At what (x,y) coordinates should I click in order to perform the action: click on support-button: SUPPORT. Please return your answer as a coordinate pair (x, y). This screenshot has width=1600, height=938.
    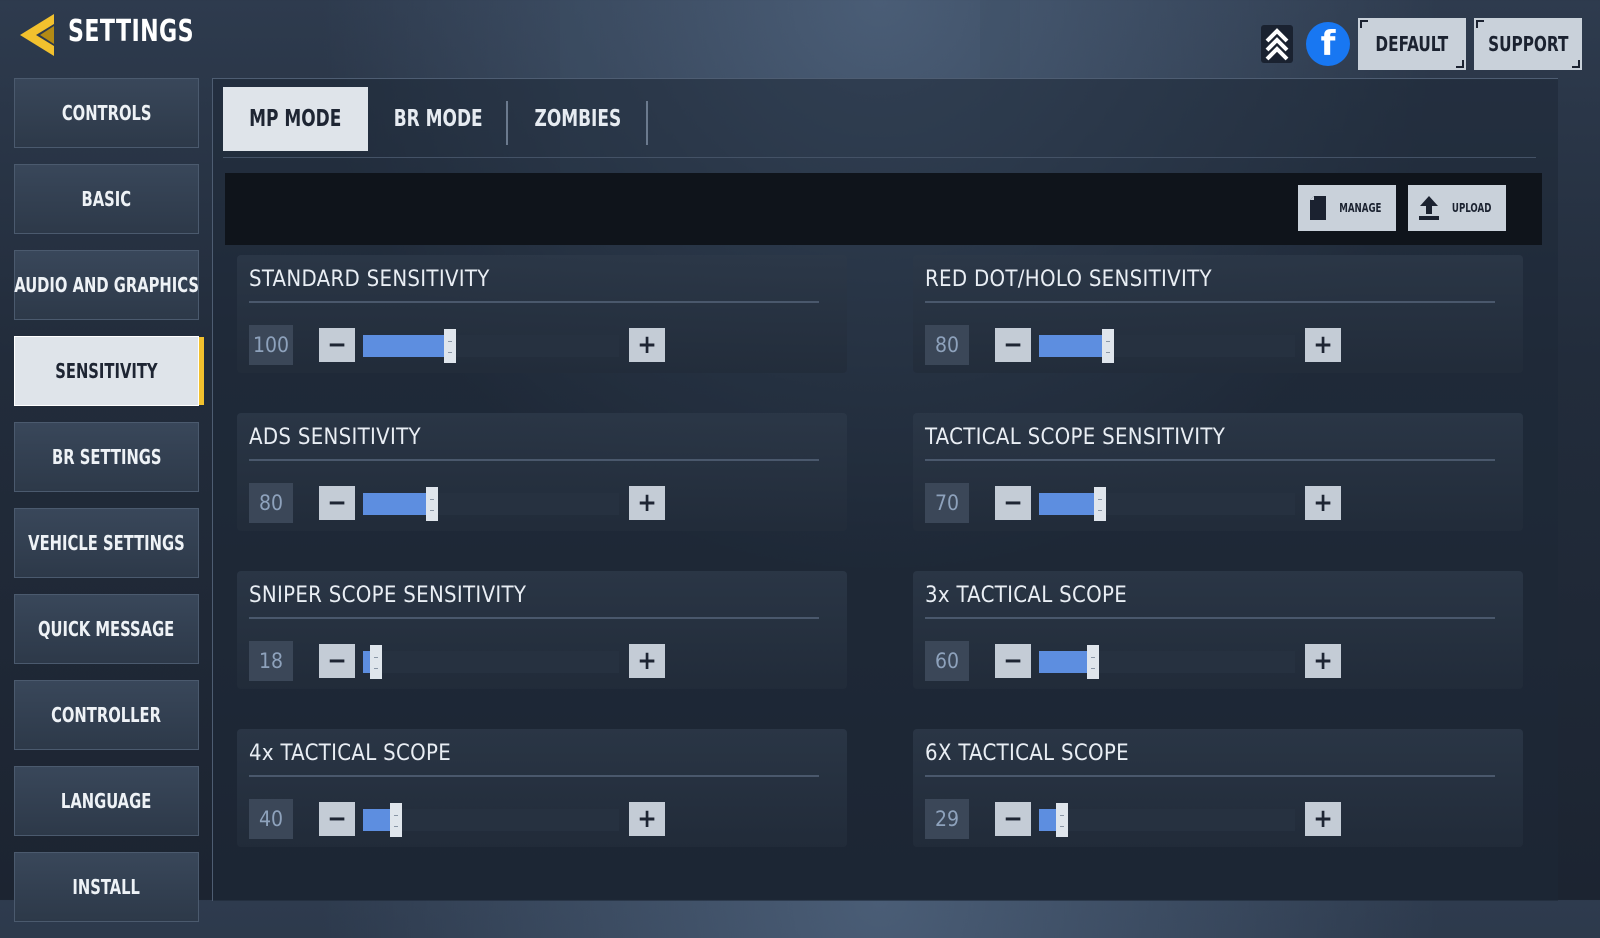
    Looking at the image, I should click on (1528, 44).